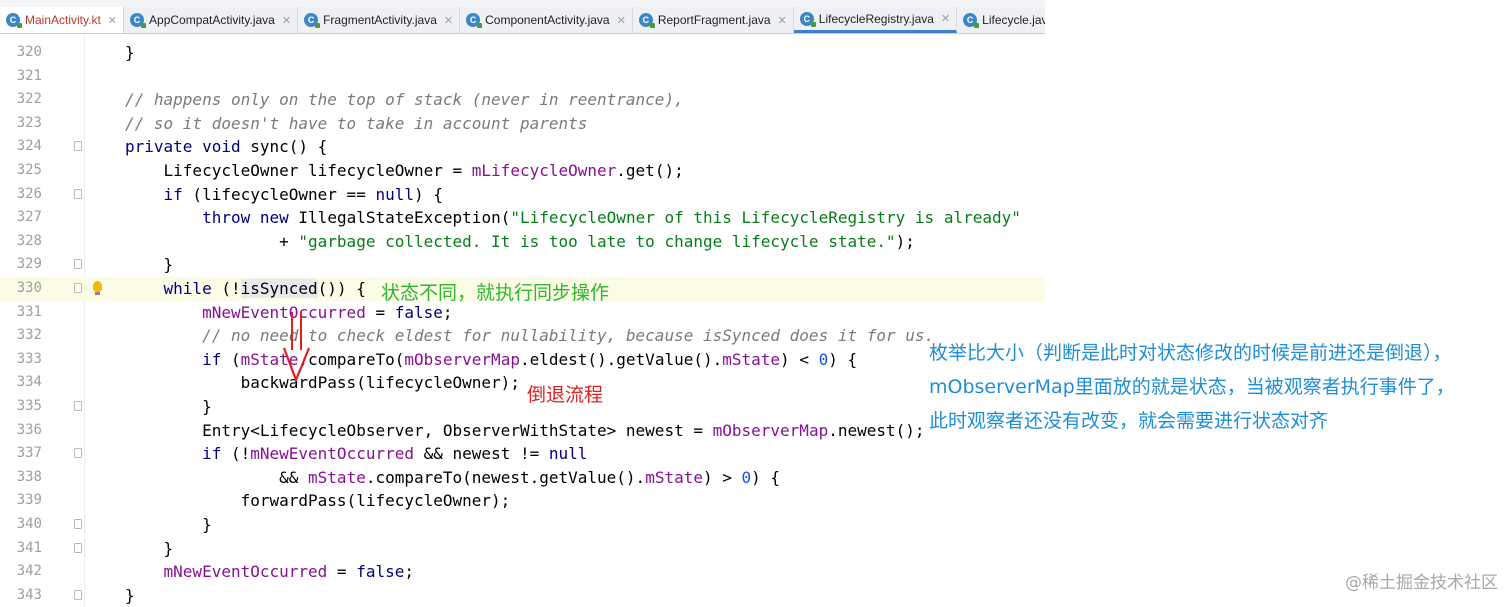 The width and height of the screenshot is (1512, 607). I want to click on arrow-head, so click(296, 364).